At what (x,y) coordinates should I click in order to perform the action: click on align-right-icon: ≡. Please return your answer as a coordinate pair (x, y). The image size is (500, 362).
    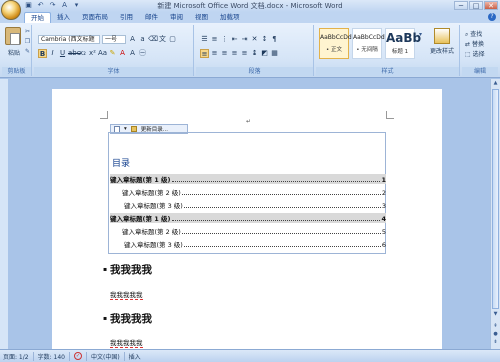
    Looking at the image, I should click on (224, 53).